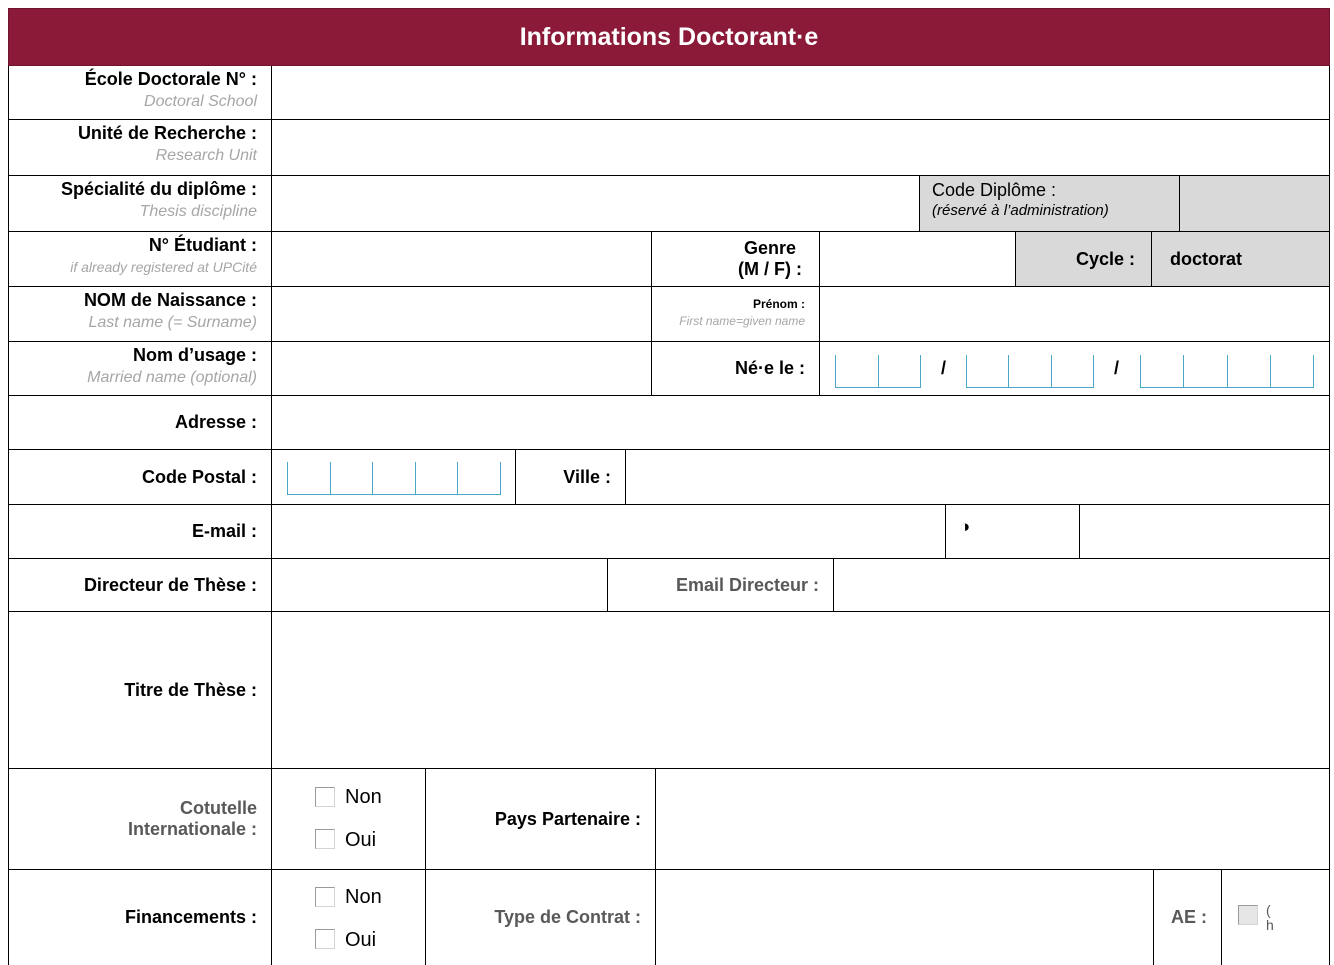 The width and height of the screenshot is (1334, 965). What do you see at coordinates (199, 476) in the screenshot?
I see `code-postal-label: Code Postal :` at bounding box center [199, 476].